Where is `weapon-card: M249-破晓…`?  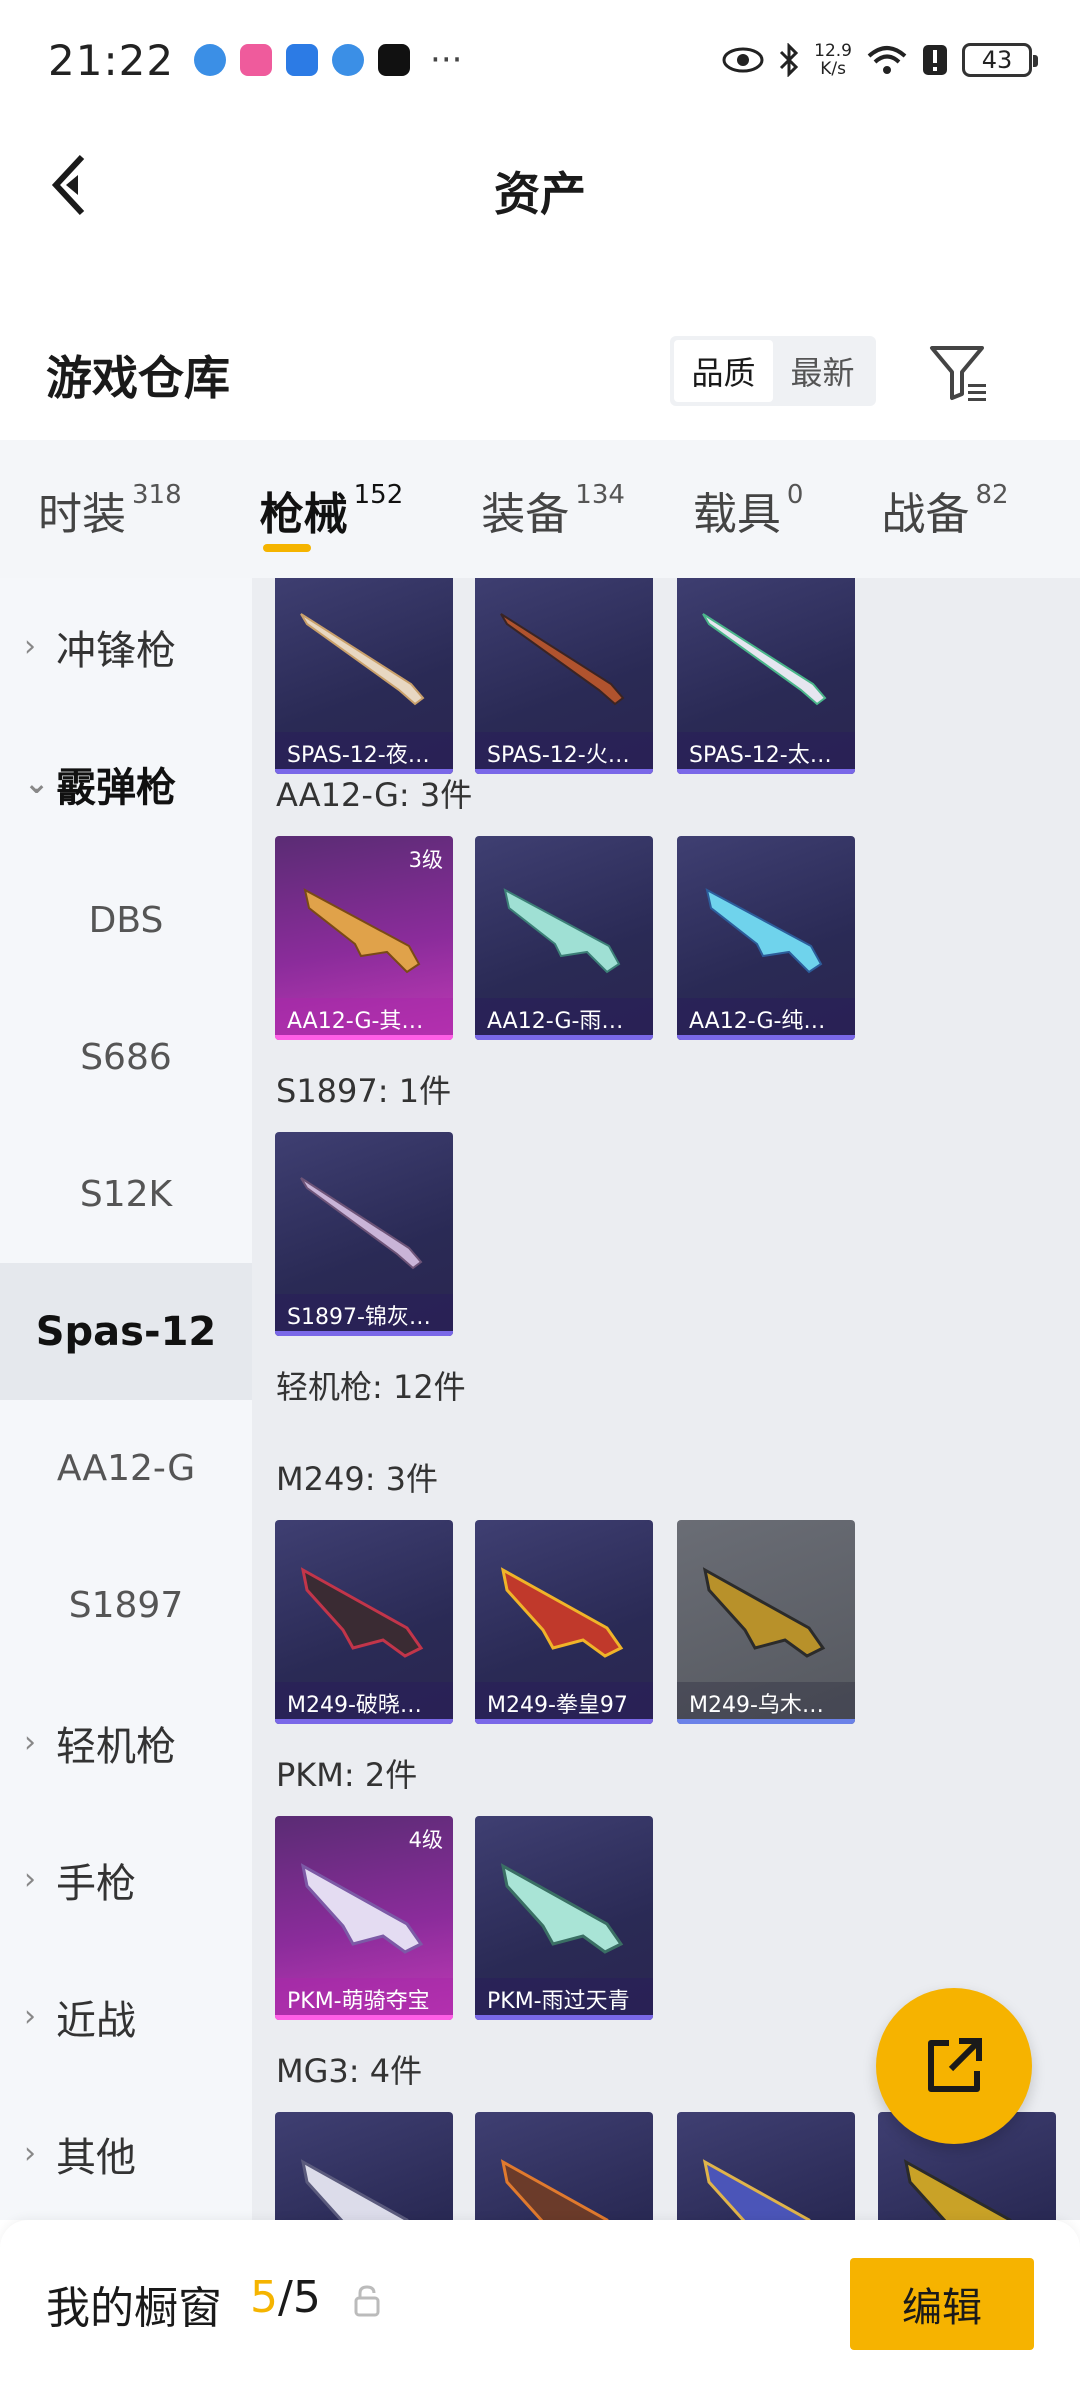
weapon-card: M249-破晓… is located at coordinates (364, 1622).